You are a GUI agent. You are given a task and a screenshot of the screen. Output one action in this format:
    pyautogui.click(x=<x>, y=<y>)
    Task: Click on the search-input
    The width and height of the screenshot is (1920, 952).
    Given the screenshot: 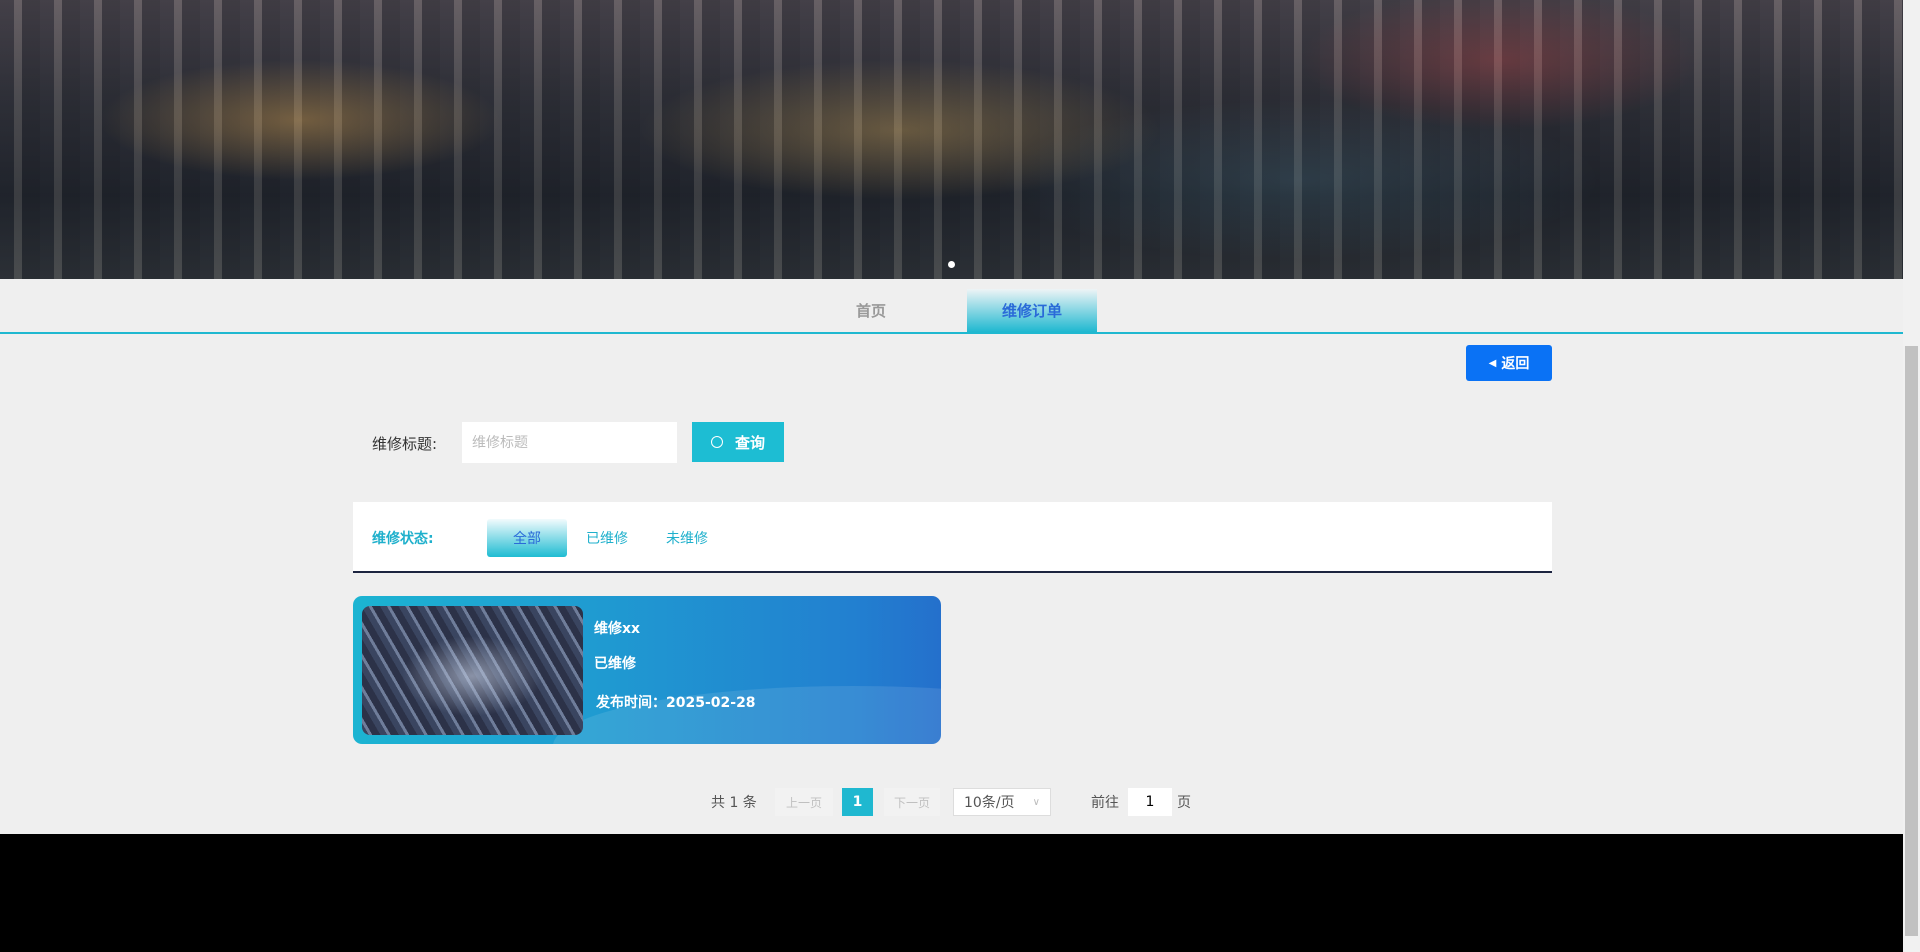 What is the action you would take?
    pyautogui.click(x=569, y=442)
    